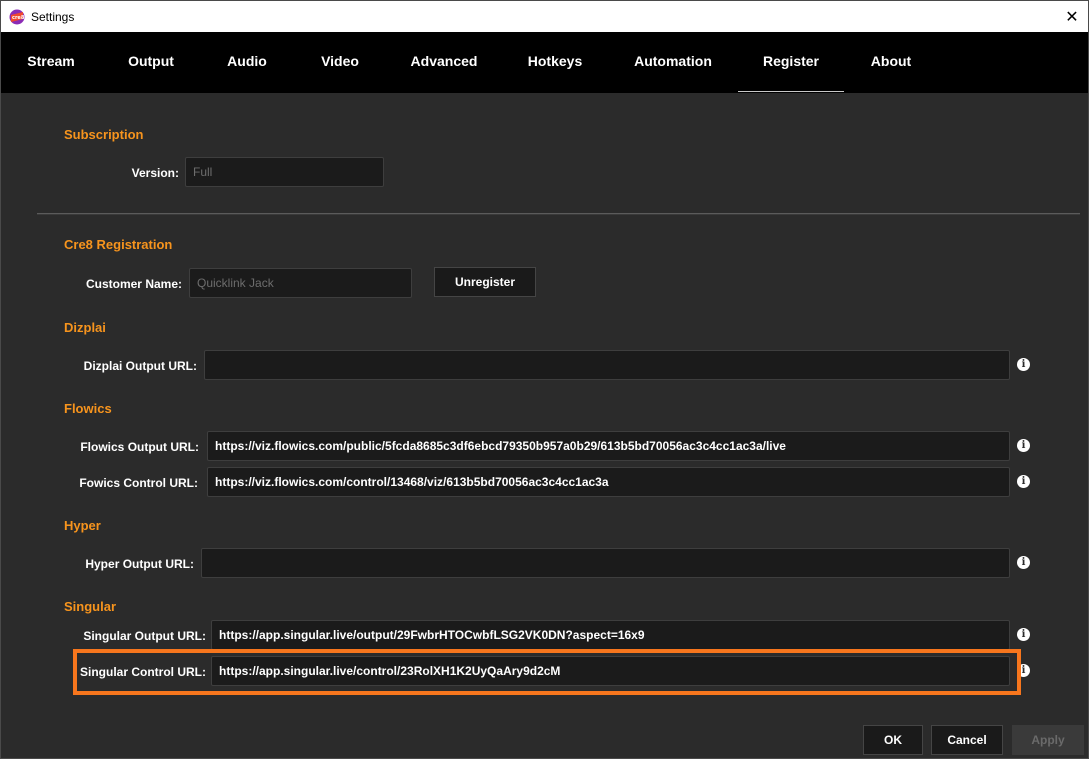  What do you see at coordinates (791, 62) in the screenshot?
I see `tab-register: Register` at bounding box center [791, 62].